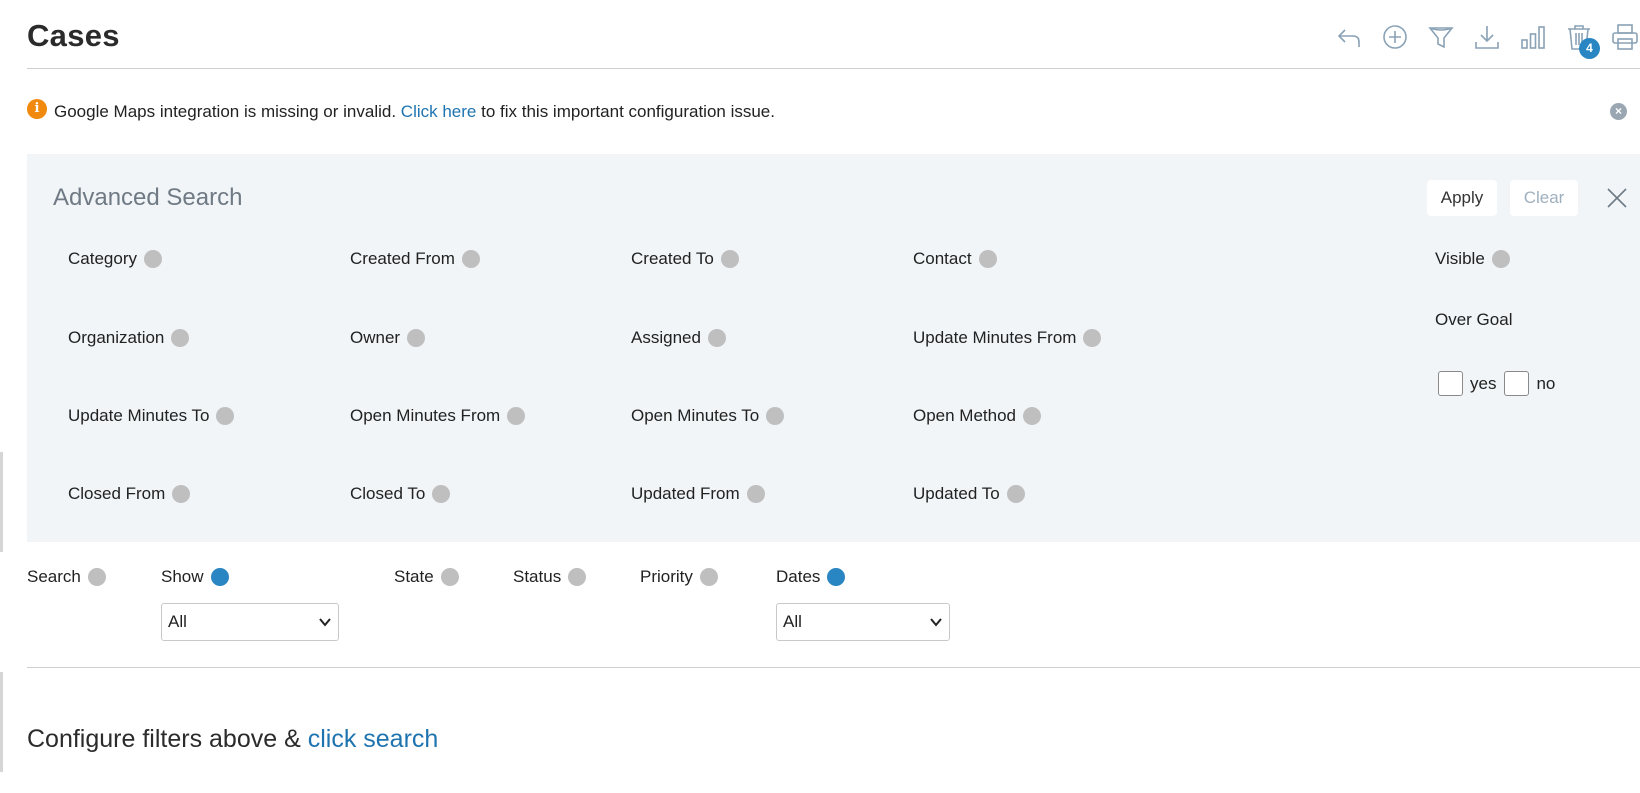 The height and width of the screenshot is (793, 1640). I want to click on dates-select: All, so click(863, 622).